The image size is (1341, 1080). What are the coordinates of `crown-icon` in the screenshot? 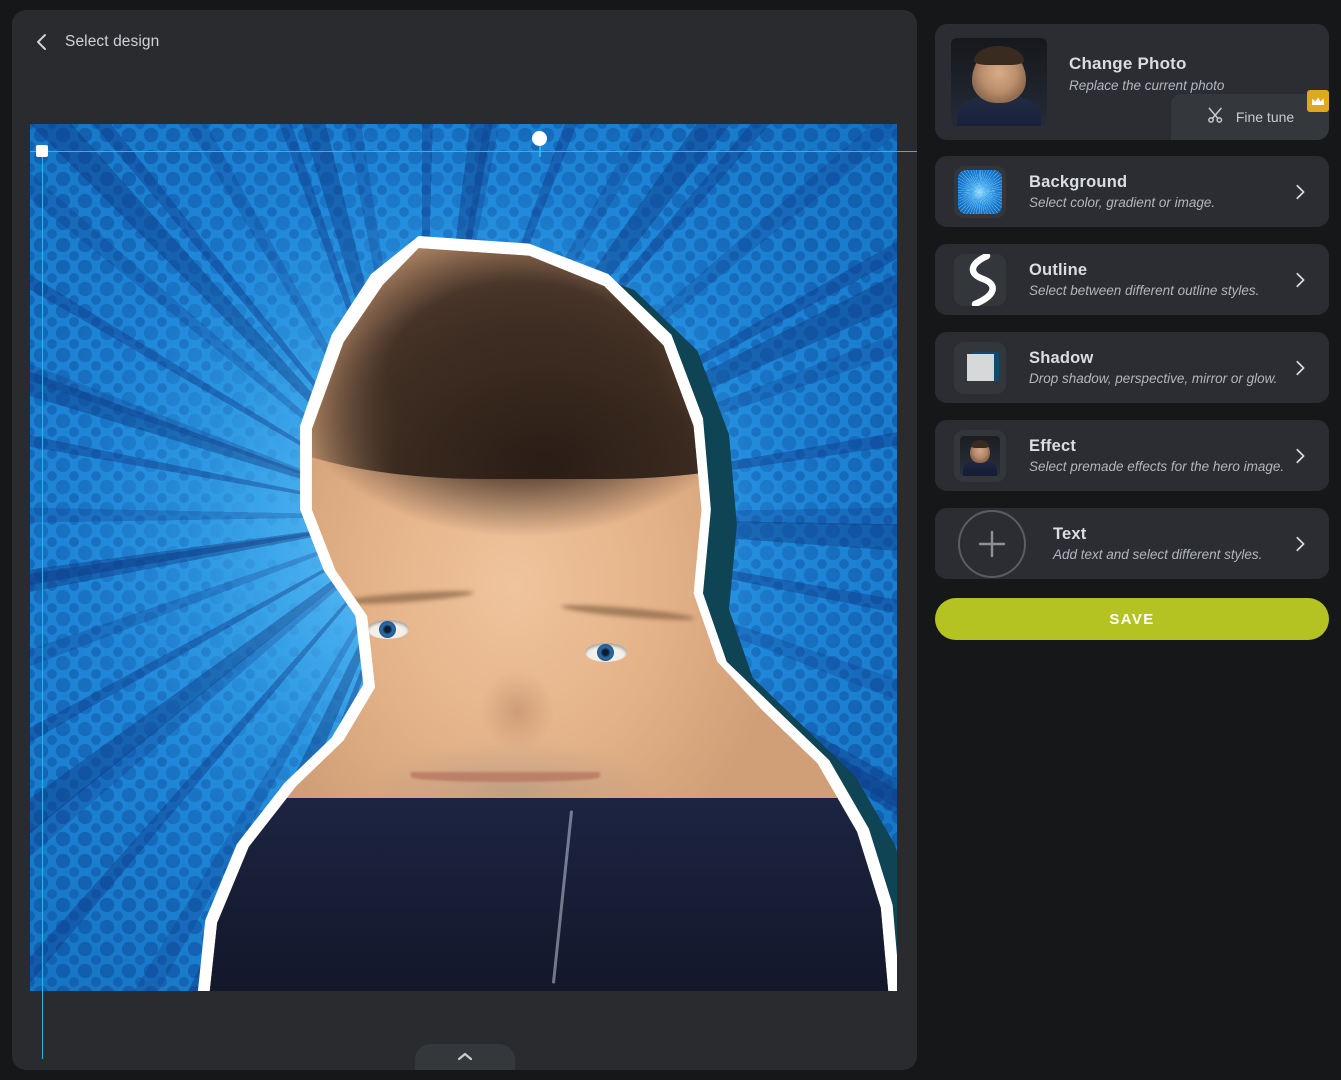 It's located at (1318, 101).